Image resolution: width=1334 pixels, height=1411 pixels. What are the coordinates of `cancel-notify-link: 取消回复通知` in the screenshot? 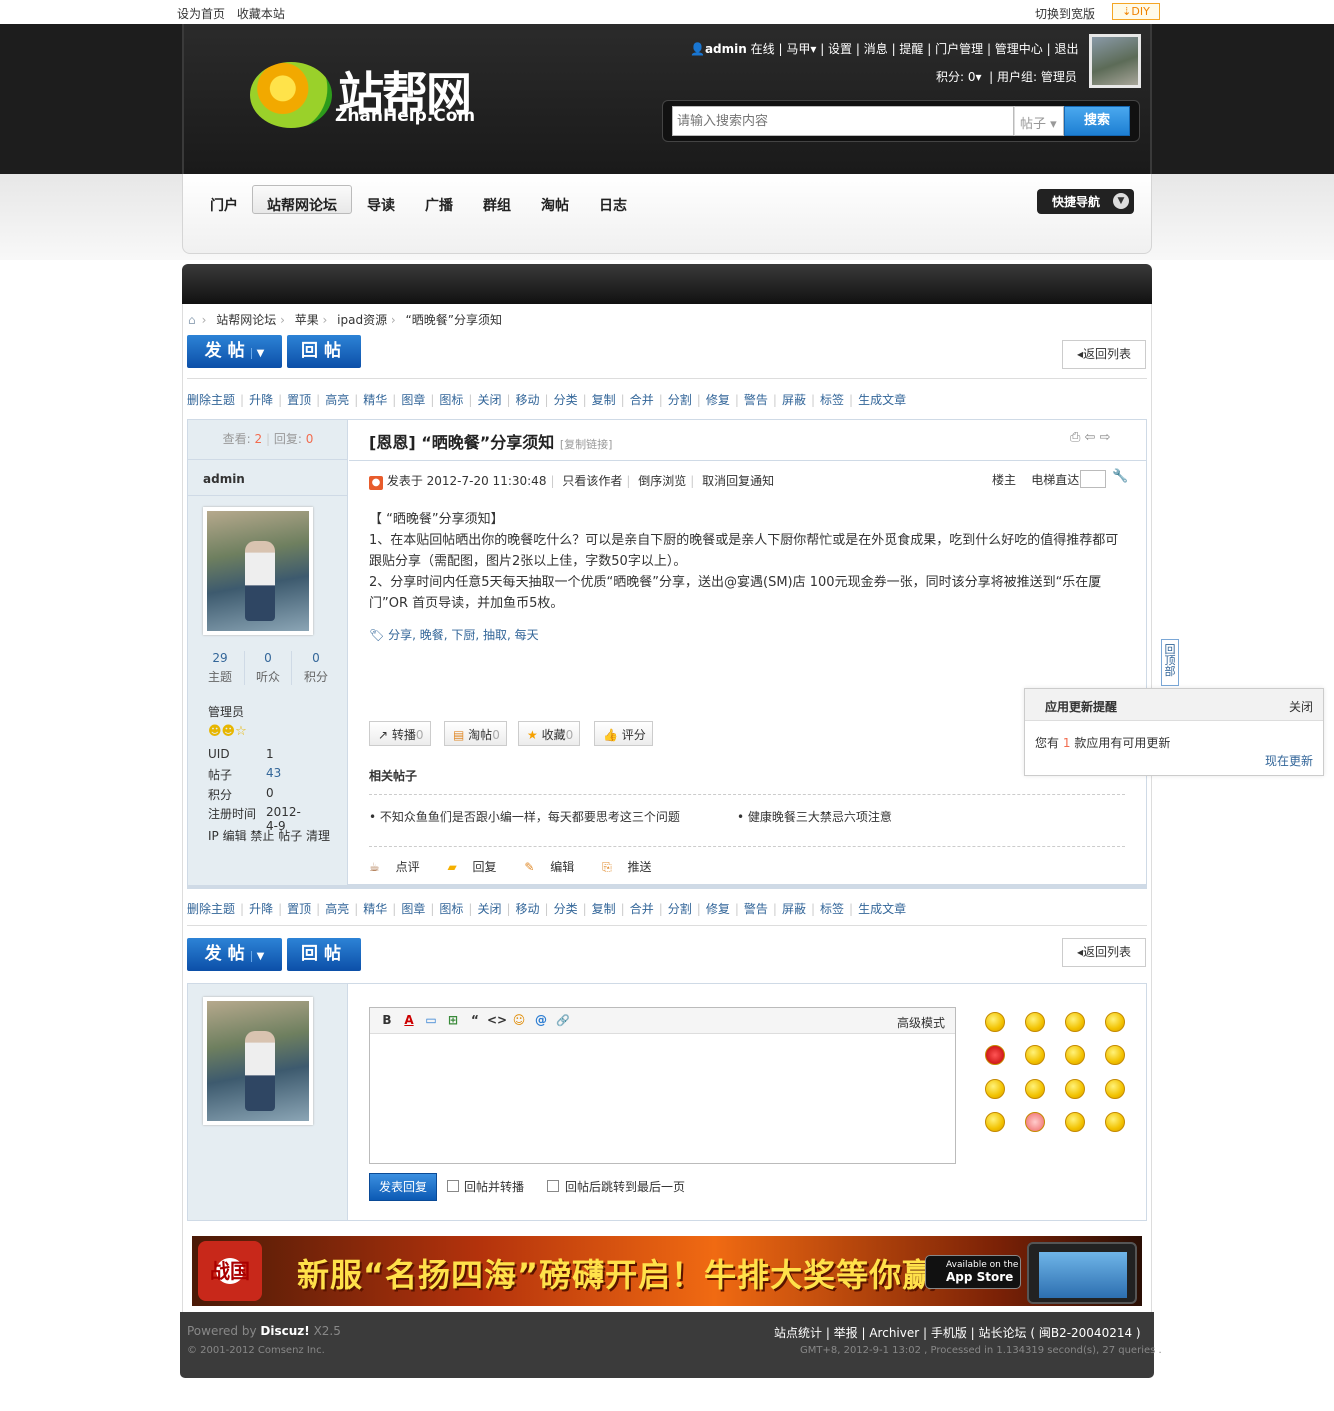 It's located at (738, 481).